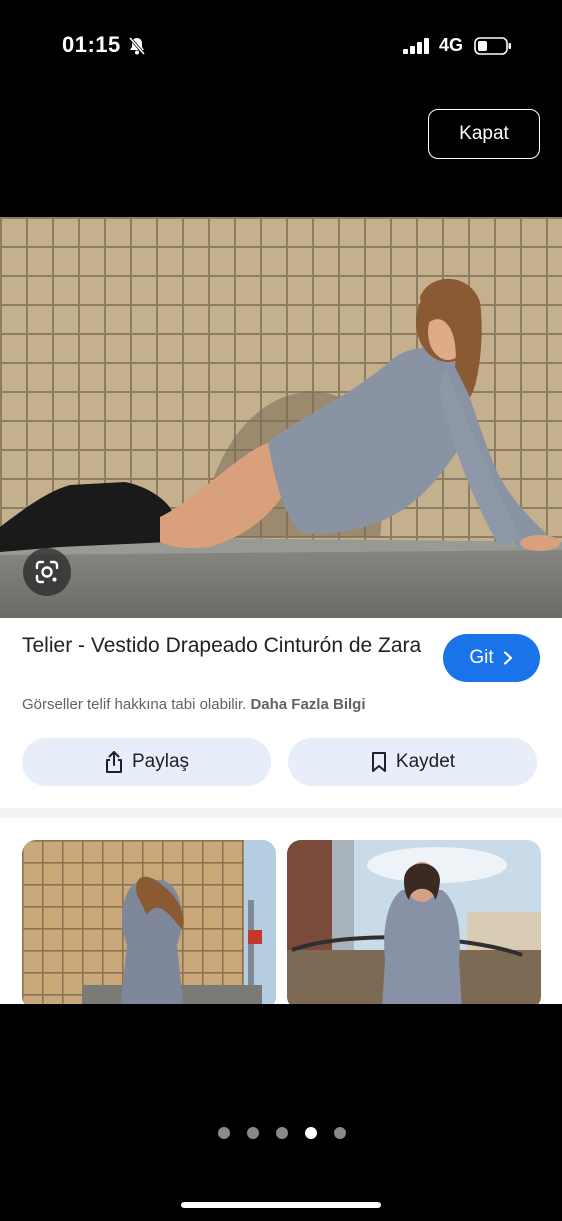  What do you see at coordinates (137, 46) in the screenshot?
I see `bell-slash-icon` at bounding box center [137, 46].